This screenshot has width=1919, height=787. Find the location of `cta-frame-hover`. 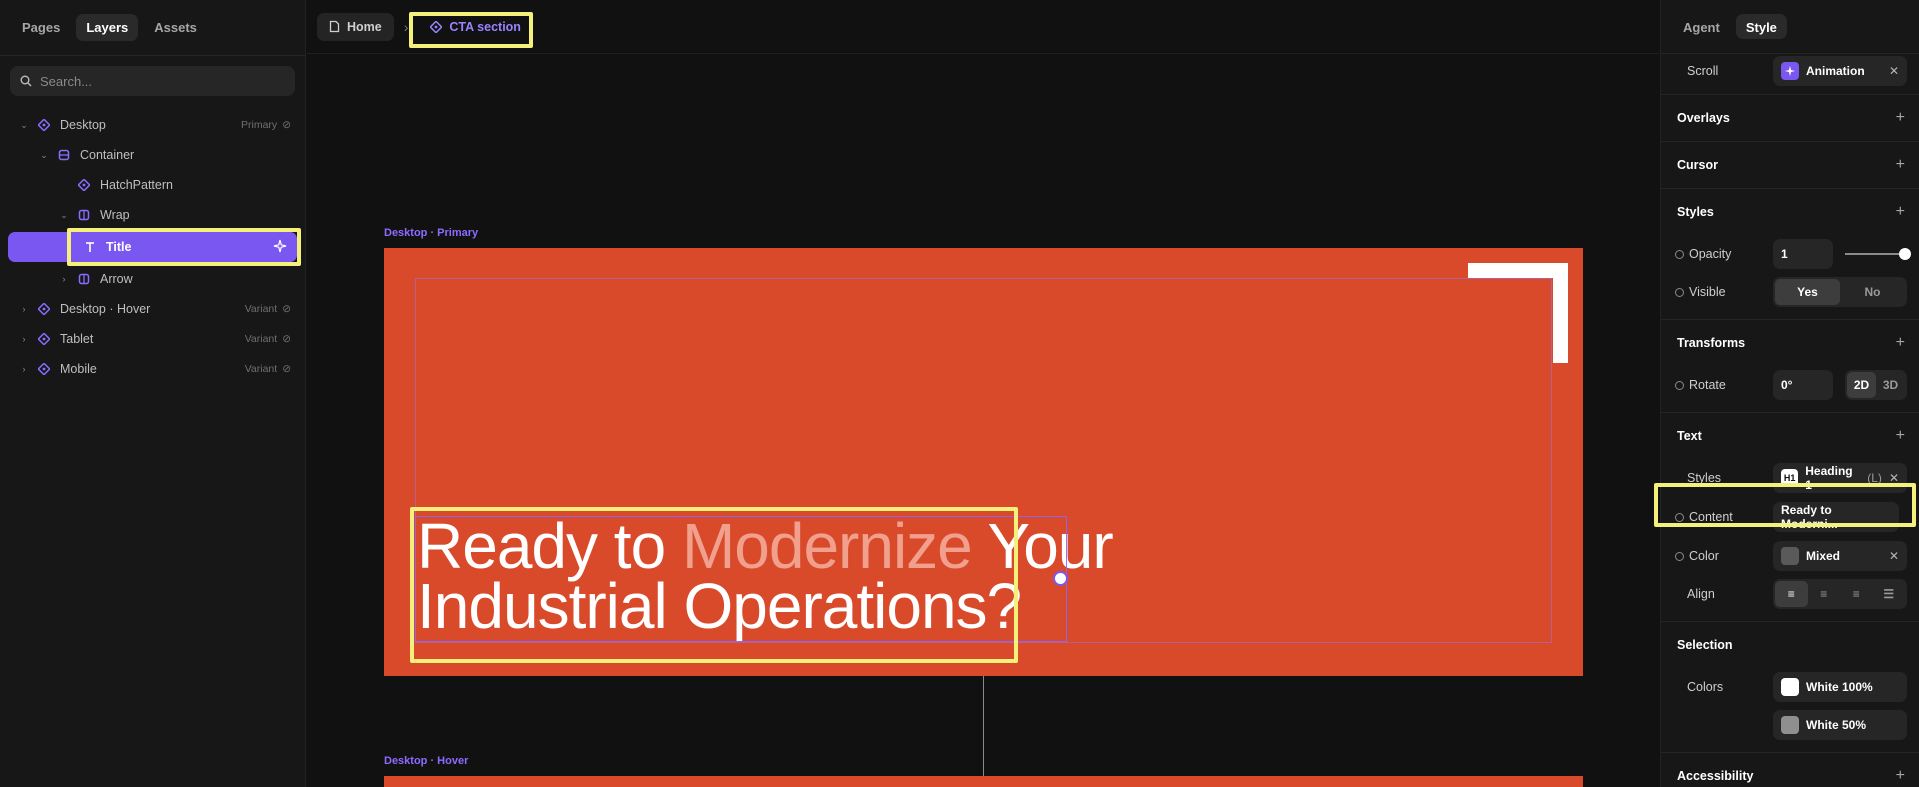

cta-frame-hover is located at coordinates (983, 781).